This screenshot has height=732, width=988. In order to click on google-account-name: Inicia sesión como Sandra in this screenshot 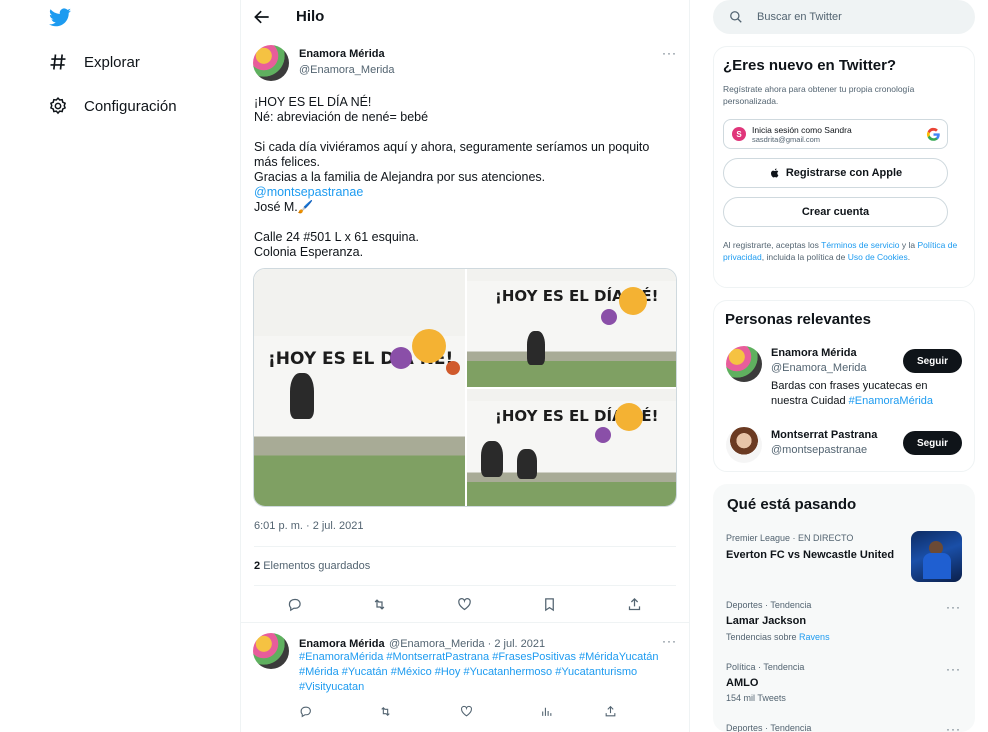, I will do `click(802, 129)`.